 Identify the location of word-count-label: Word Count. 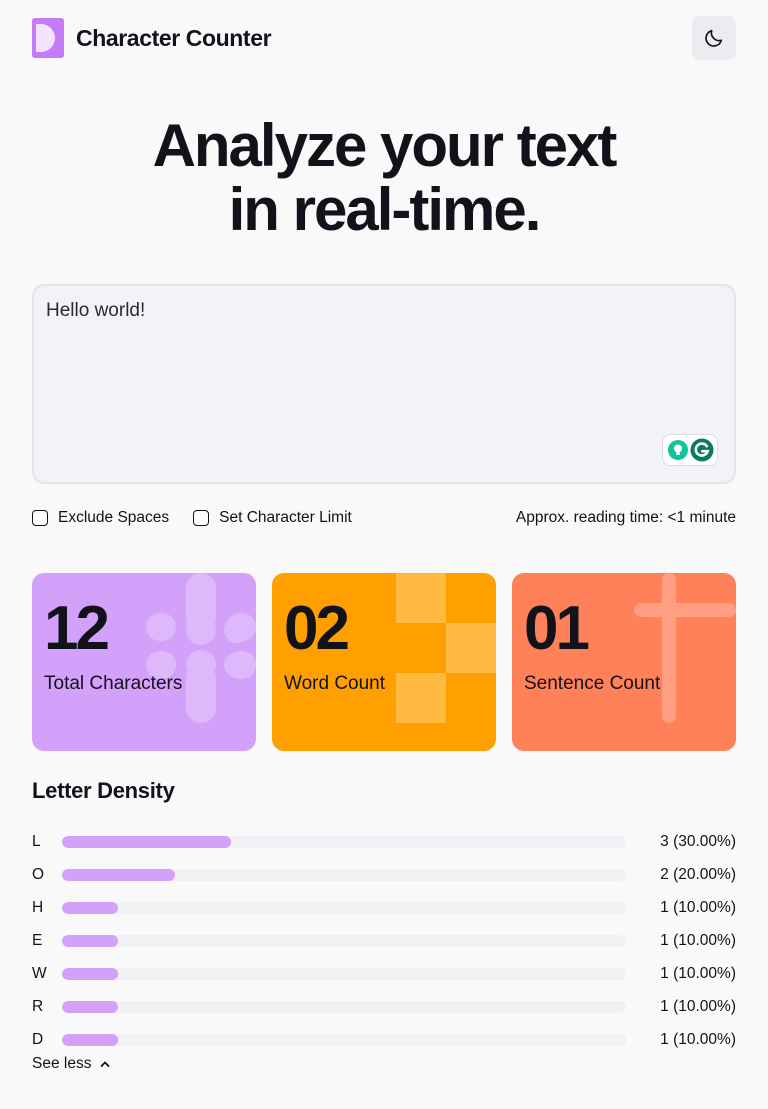
(335, 683).